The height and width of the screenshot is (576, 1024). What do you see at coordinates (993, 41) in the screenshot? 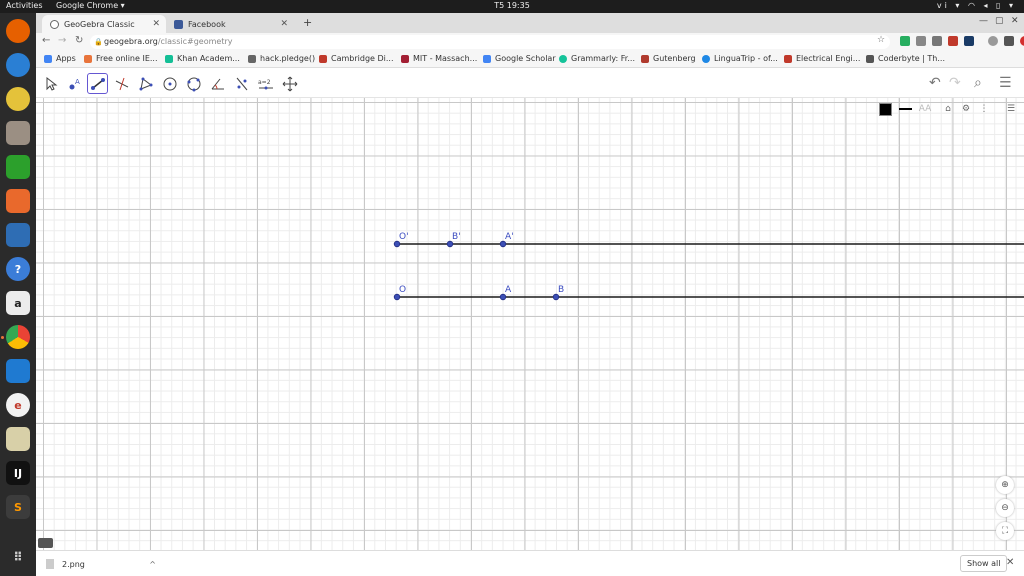
I see `profile-avatar` at bounding box center [993, 41].